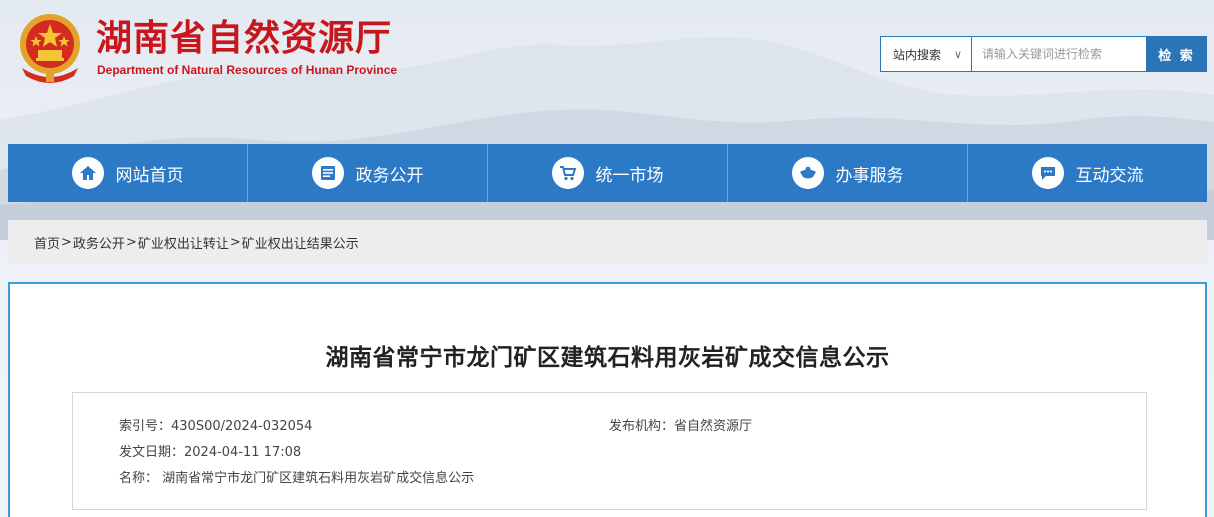 This screenshot has height=517, width=1214. I want to click on meta-name: 名称： 湖南省常宁市龙门矿区建筑石料用灰岩矿成交信息公示, so click(296, 476).